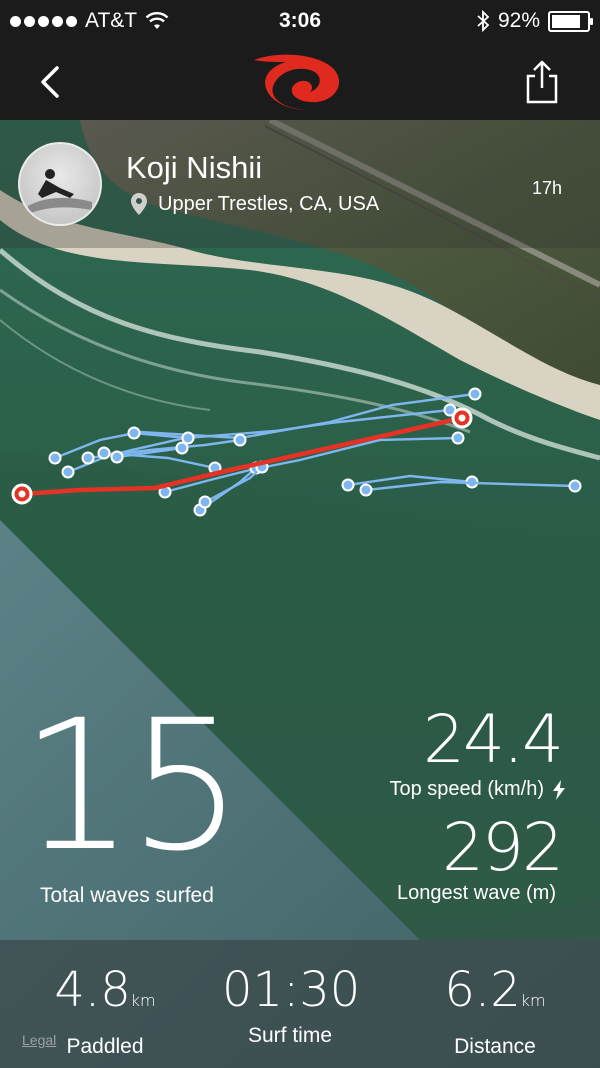 Image resolution: width=600 pixels, height=1068 pixels. I want to click on top-speed-label-row: Top speed (km/h), so click(477, 789).